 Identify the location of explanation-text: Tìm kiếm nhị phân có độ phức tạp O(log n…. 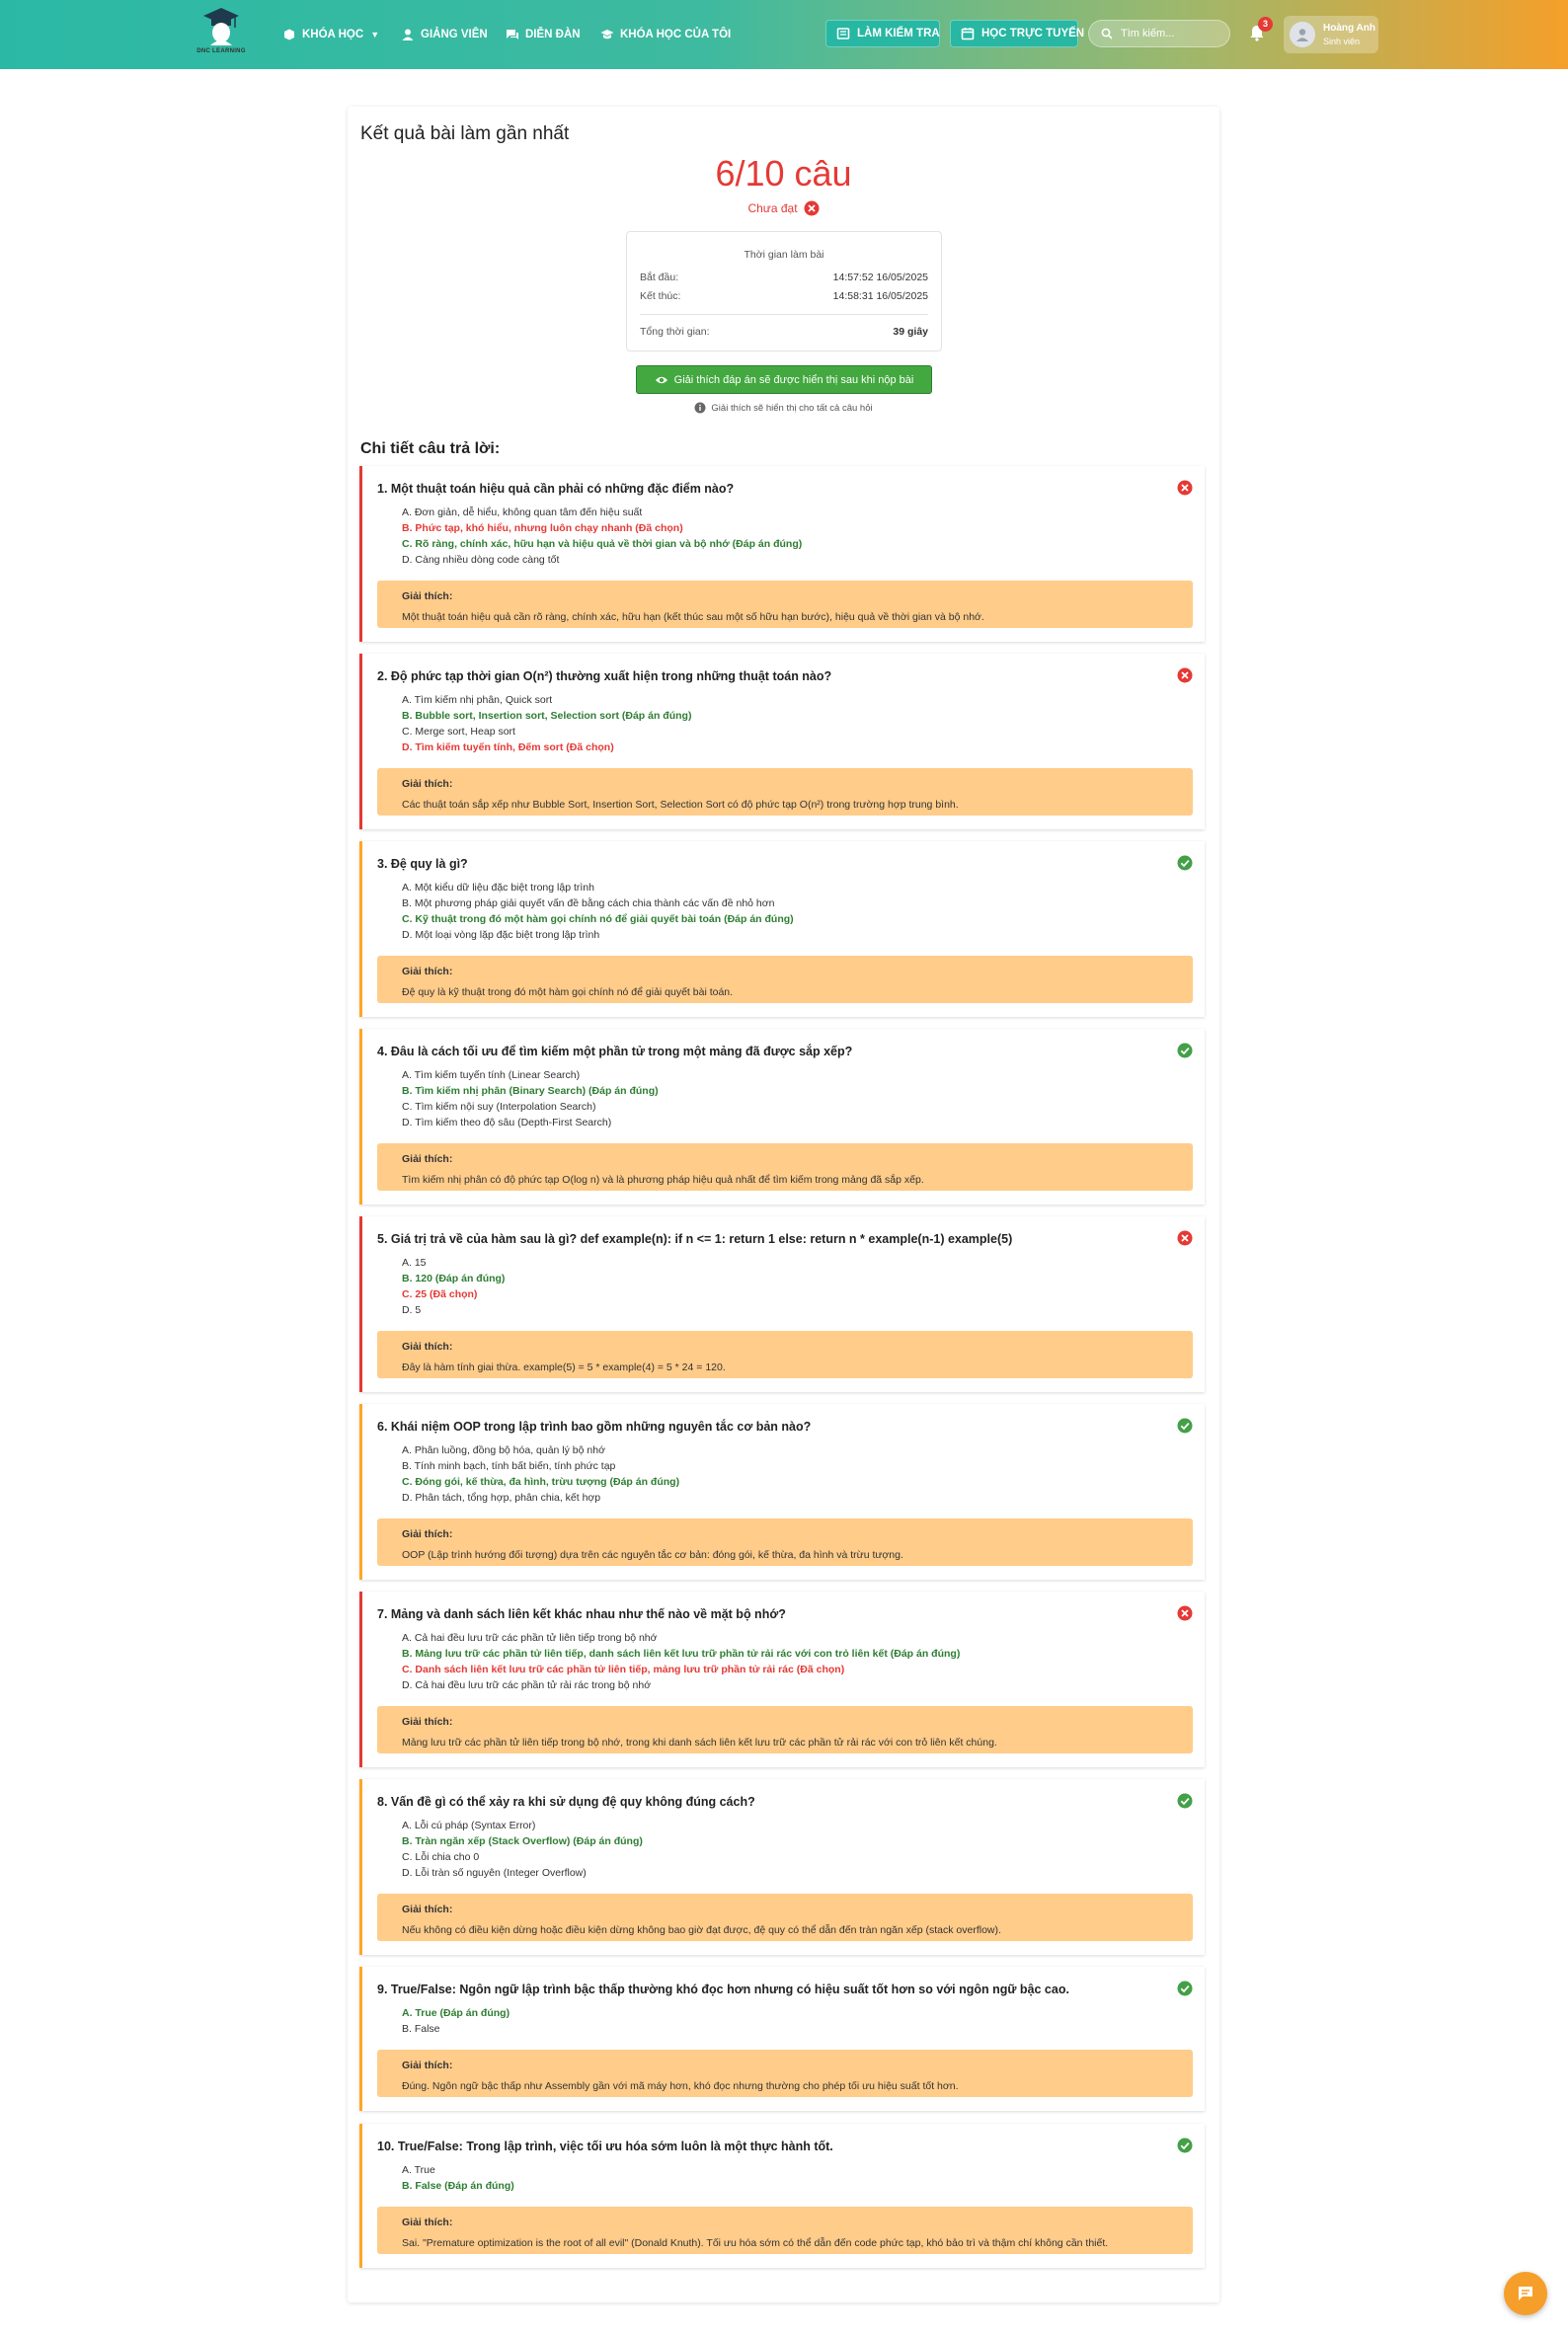
(663, 1180).